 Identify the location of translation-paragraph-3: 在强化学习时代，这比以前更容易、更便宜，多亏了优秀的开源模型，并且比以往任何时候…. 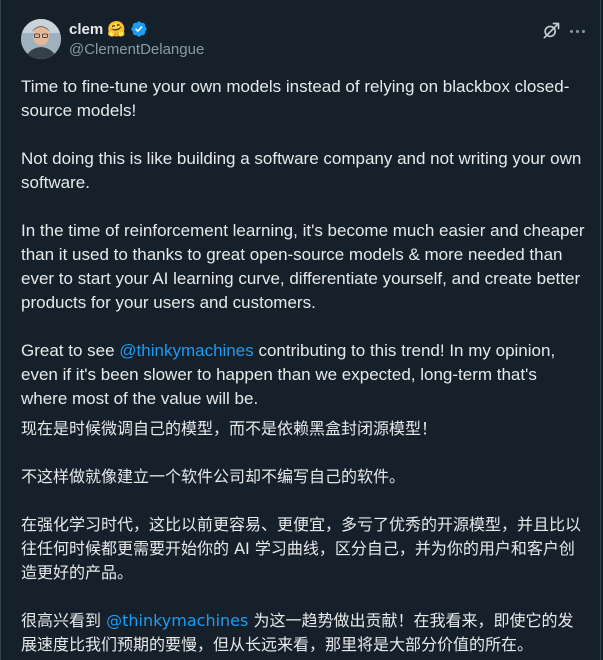
(301, 548).